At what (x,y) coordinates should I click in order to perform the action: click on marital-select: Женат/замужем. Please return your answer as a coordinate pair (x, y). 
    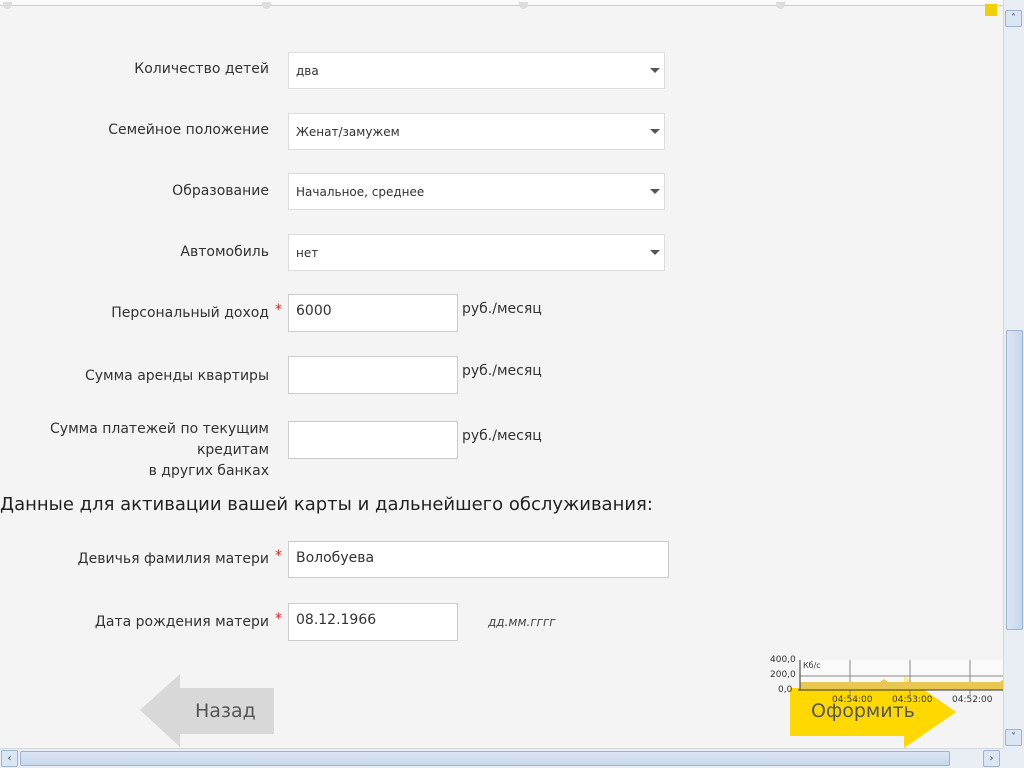
    Looking at the image, I should click on (476, 131).